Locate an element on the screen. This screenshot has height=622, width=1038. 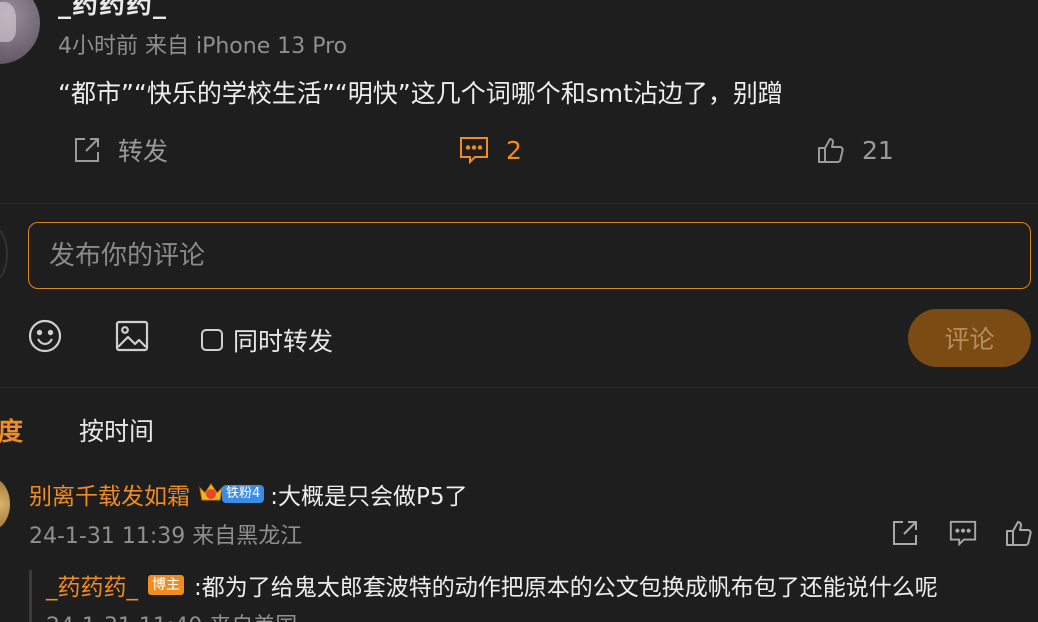
comment-reply-button is located at coordinates (963, 535).